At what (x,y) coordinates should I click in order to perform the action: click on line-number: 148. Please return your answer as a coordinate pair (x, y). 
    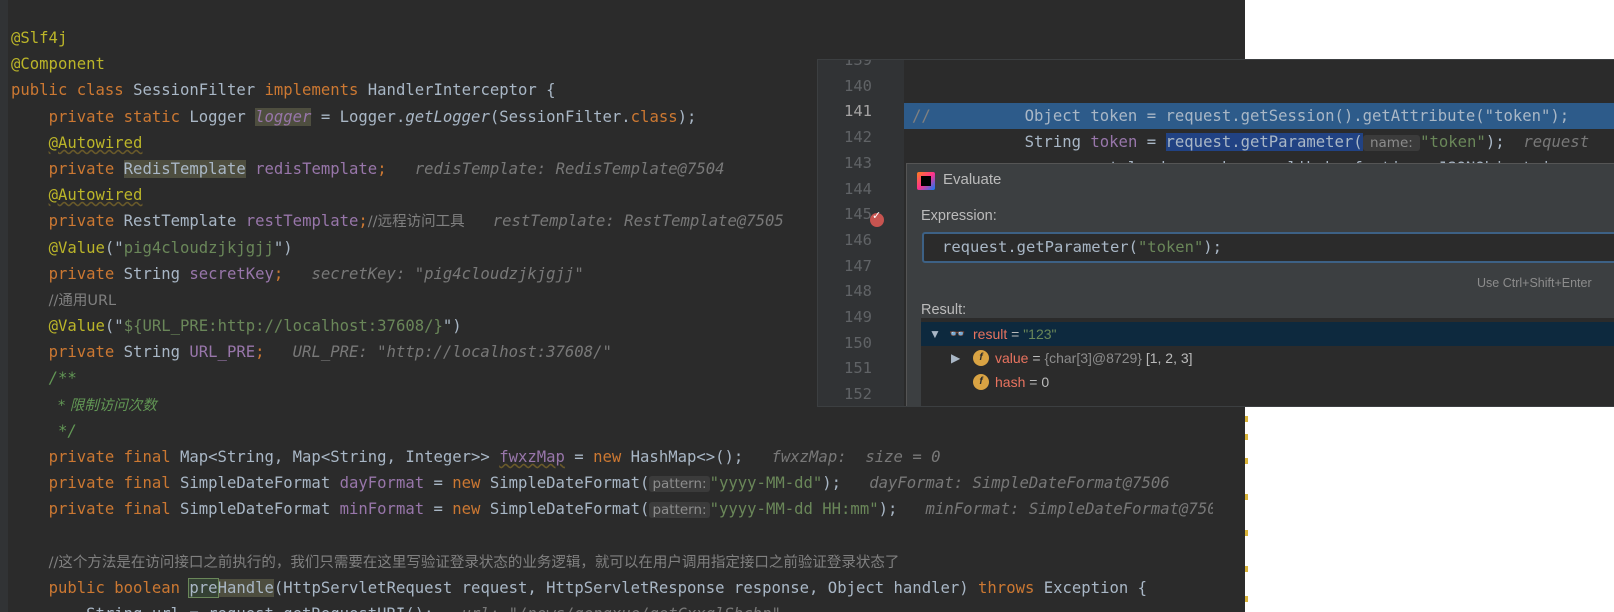
    Looking at the image, I should click on (845, 291).